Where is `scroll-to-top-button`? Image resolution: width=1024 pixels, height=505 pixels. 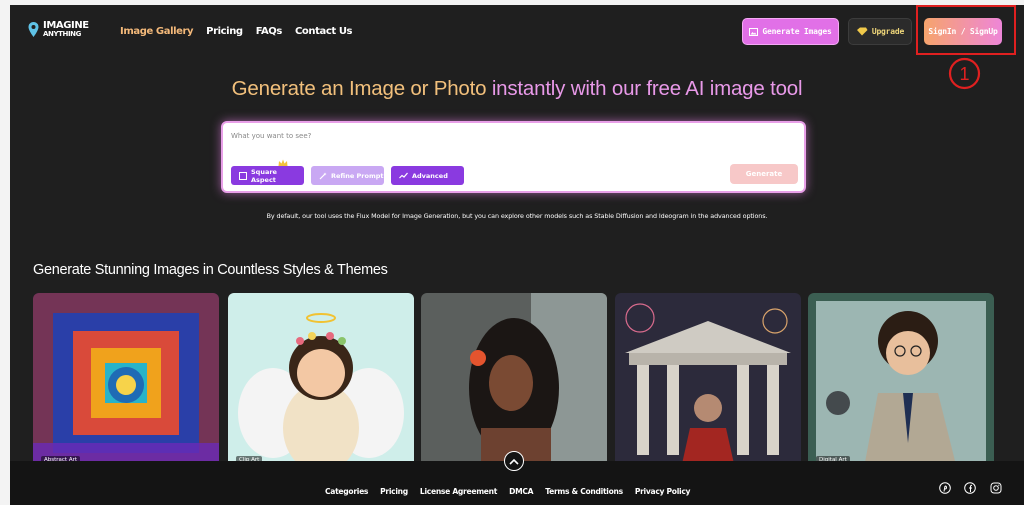
scroll-to-top-button is located at coordinates (514, 461).